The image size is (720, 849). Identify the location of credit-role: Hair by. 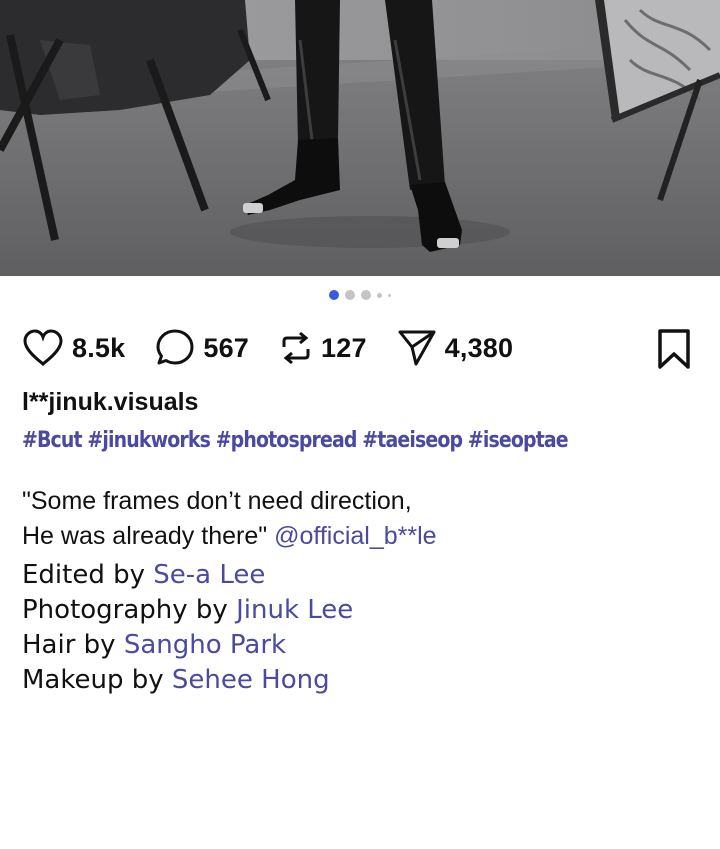
(69, 645).